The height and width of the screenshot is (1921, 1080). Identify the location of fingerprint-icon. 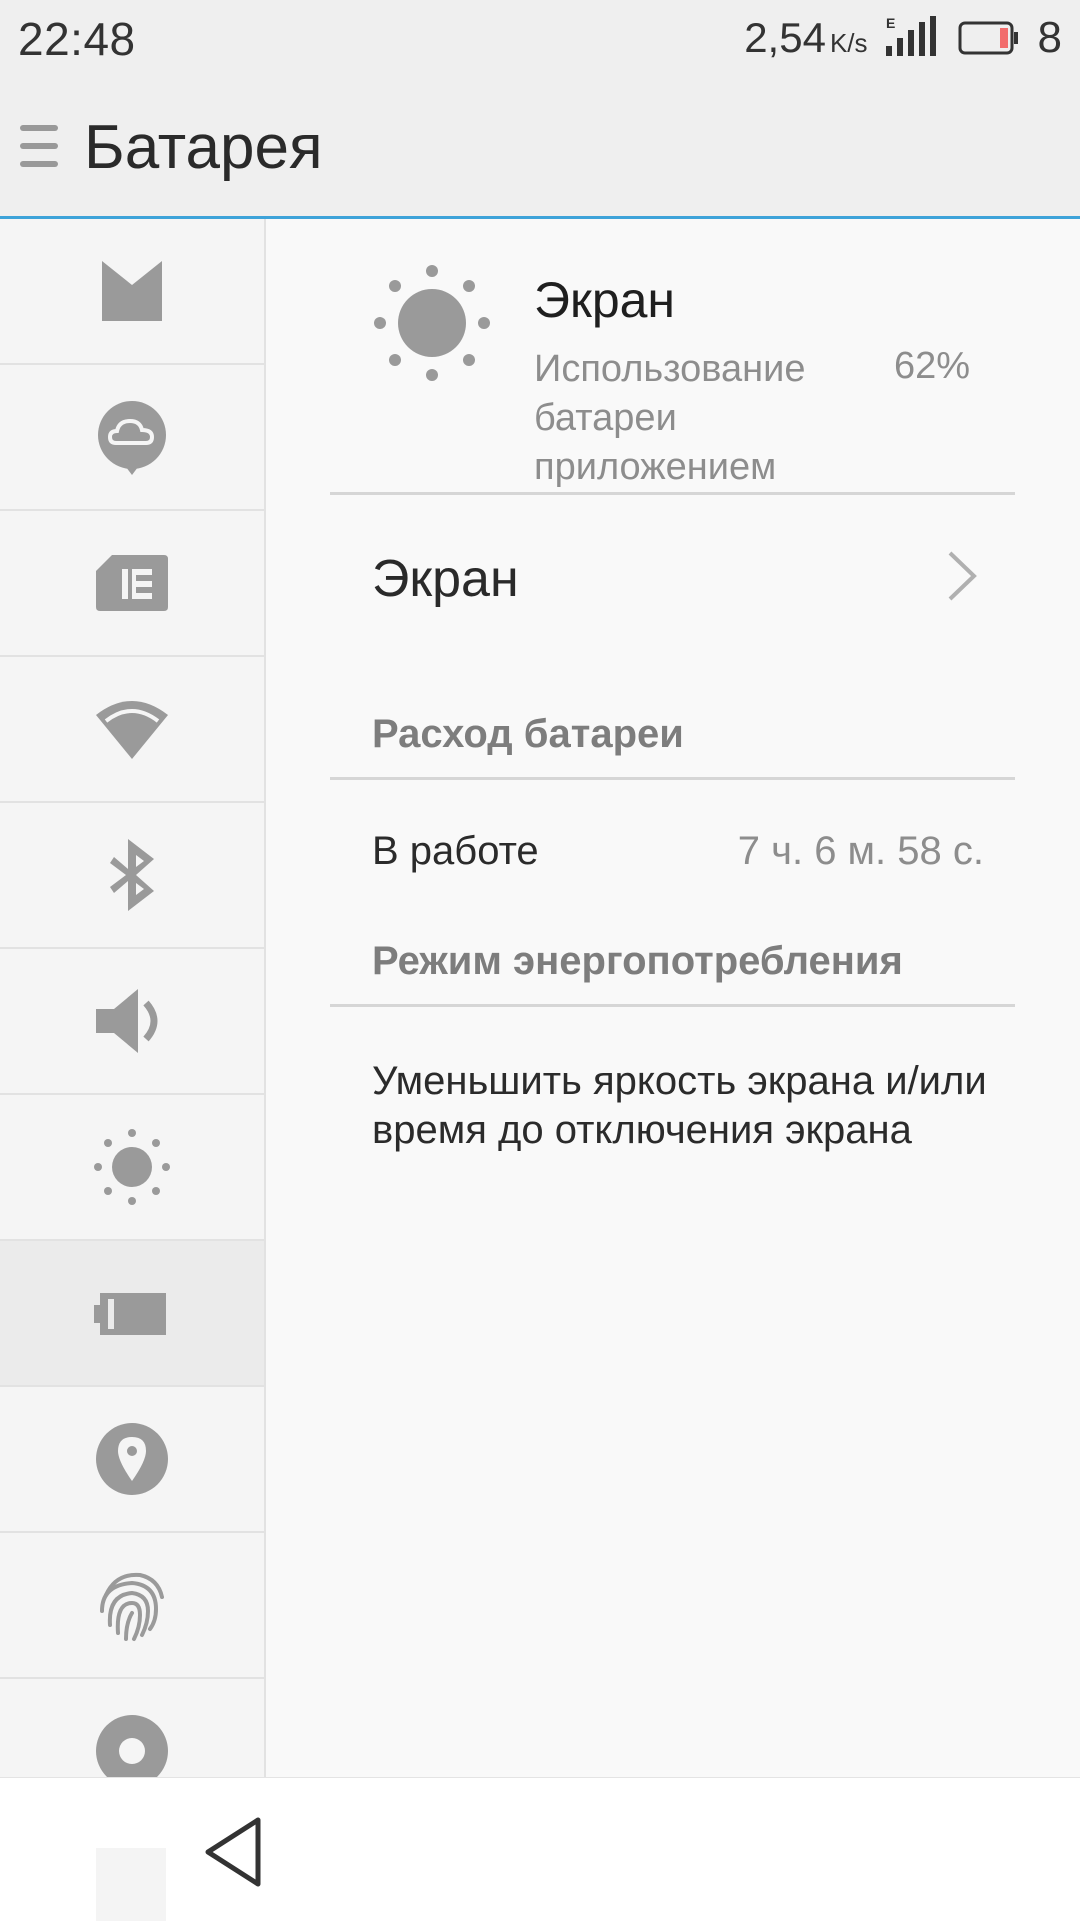
(132, 1606).